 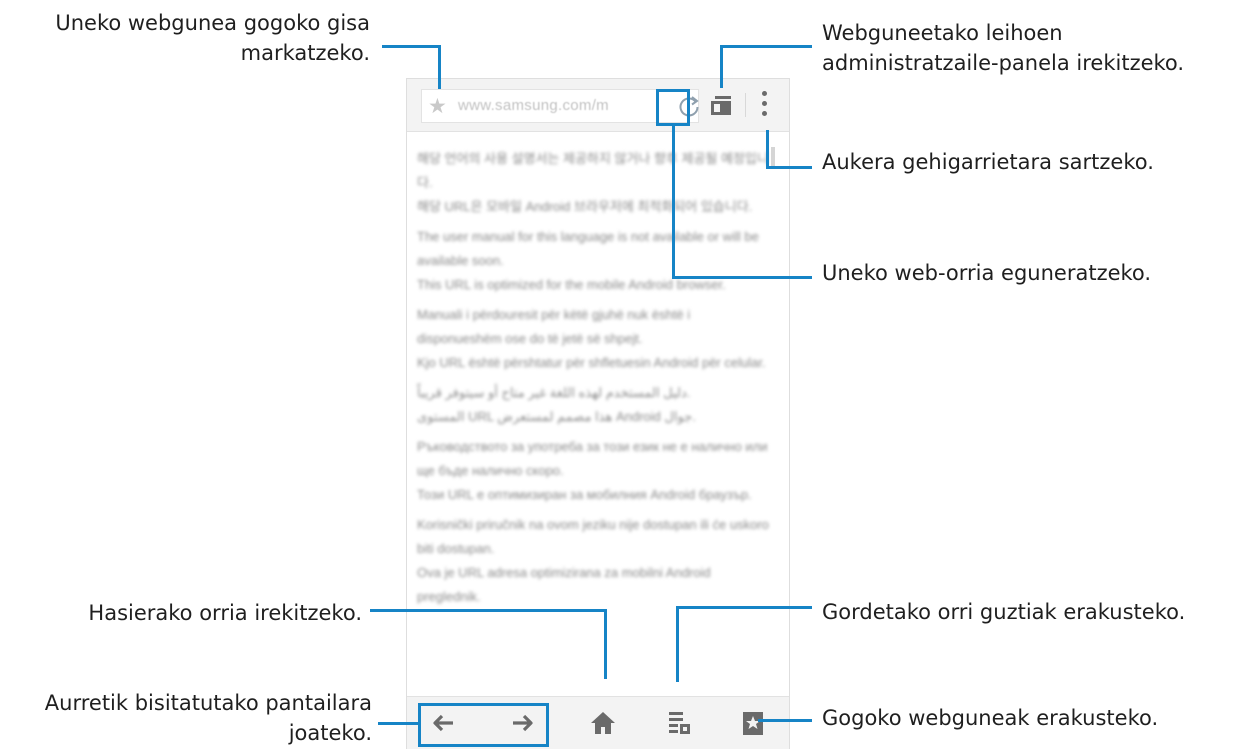 What do you see at coordinates (603, 723) in the screenshot?
I see `home-icon` at bounding box center [603, 723].